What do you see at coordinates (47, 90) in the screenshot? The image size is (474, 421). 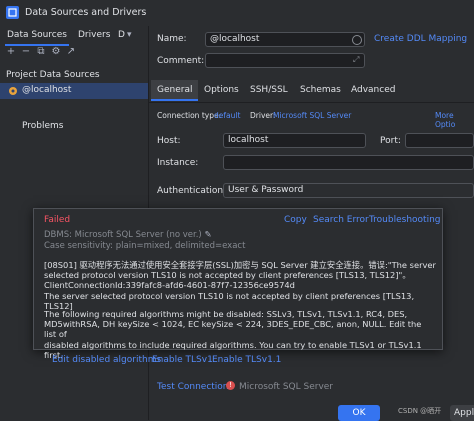 I see `datasource-label: @localhost` at bounding box center [47, 90].